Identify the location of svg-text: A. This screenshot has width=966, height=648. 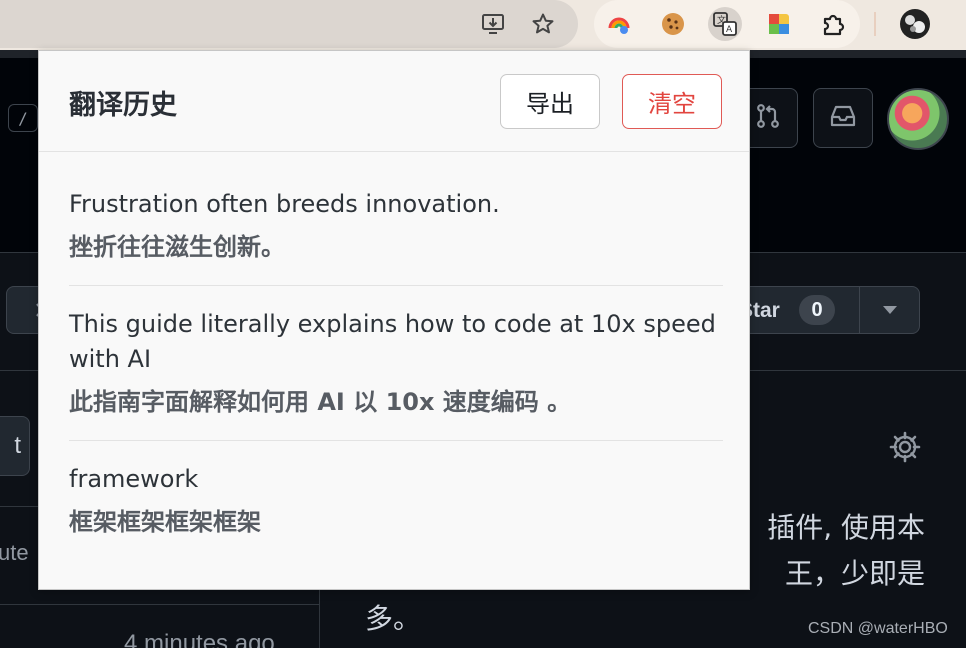
(729, 30).